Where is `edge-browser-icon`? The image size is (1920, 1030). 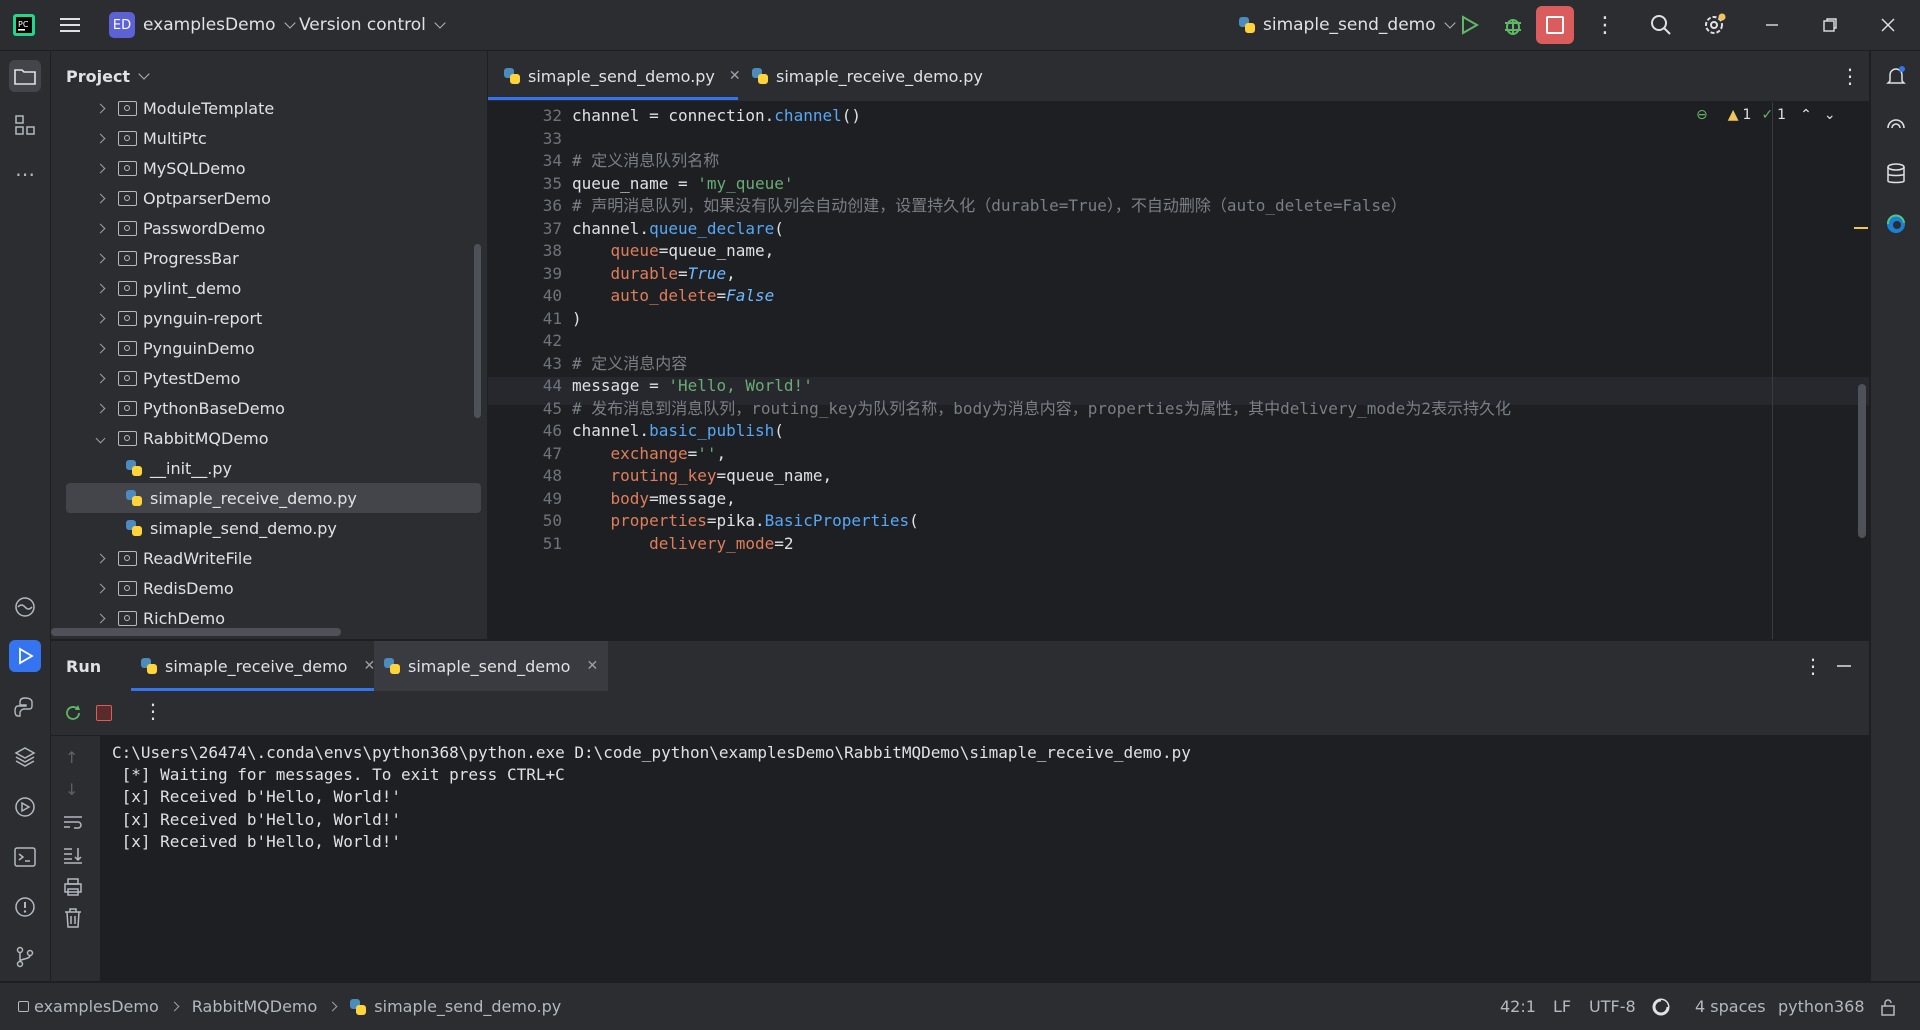
edge-browser-icon is located at coordinates (1896, 224).